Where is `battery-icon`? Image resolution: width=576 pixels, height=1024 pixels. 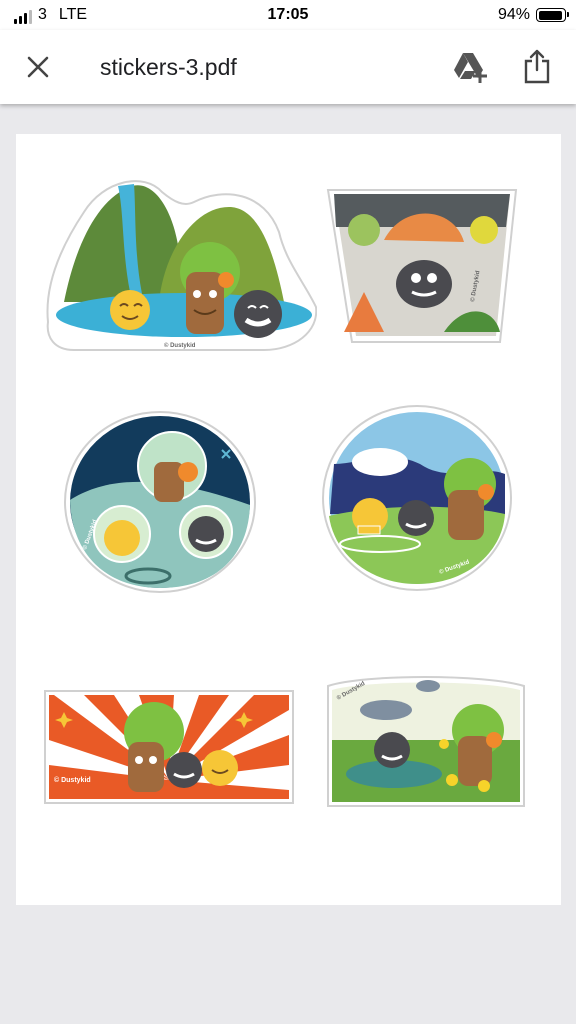
battery-icon is located at coordinates (552, 15).